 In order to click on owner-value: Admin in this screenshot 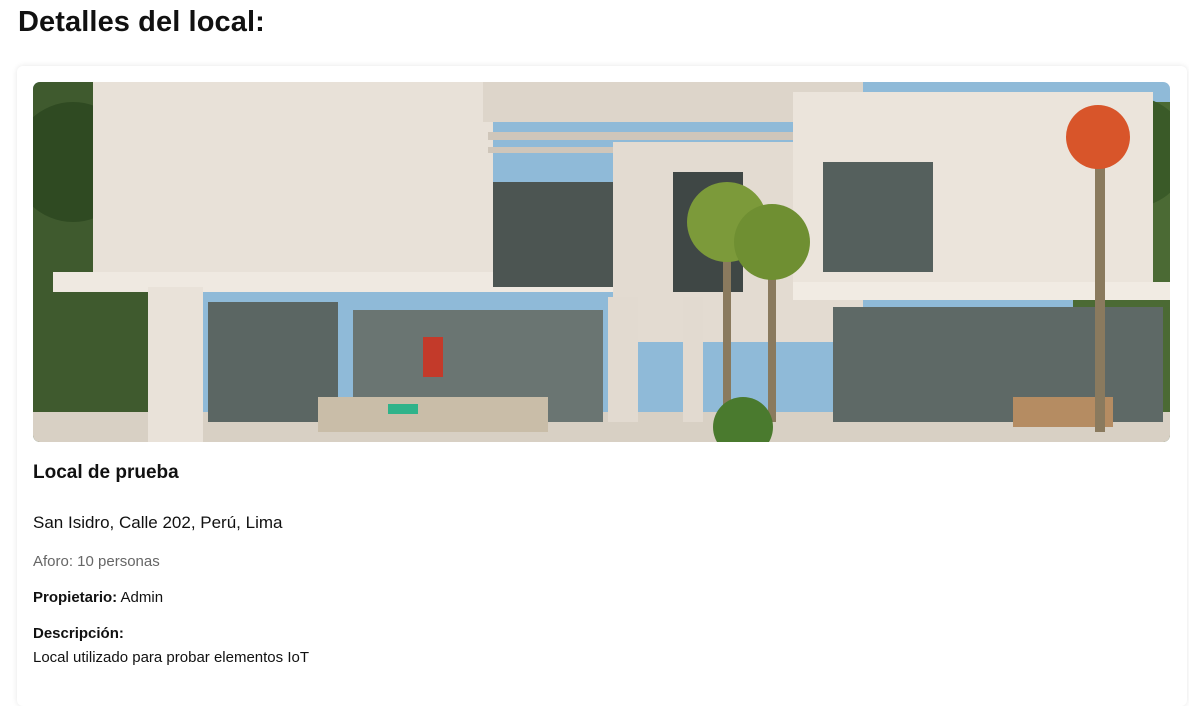, I will do `click(142, 597)`.